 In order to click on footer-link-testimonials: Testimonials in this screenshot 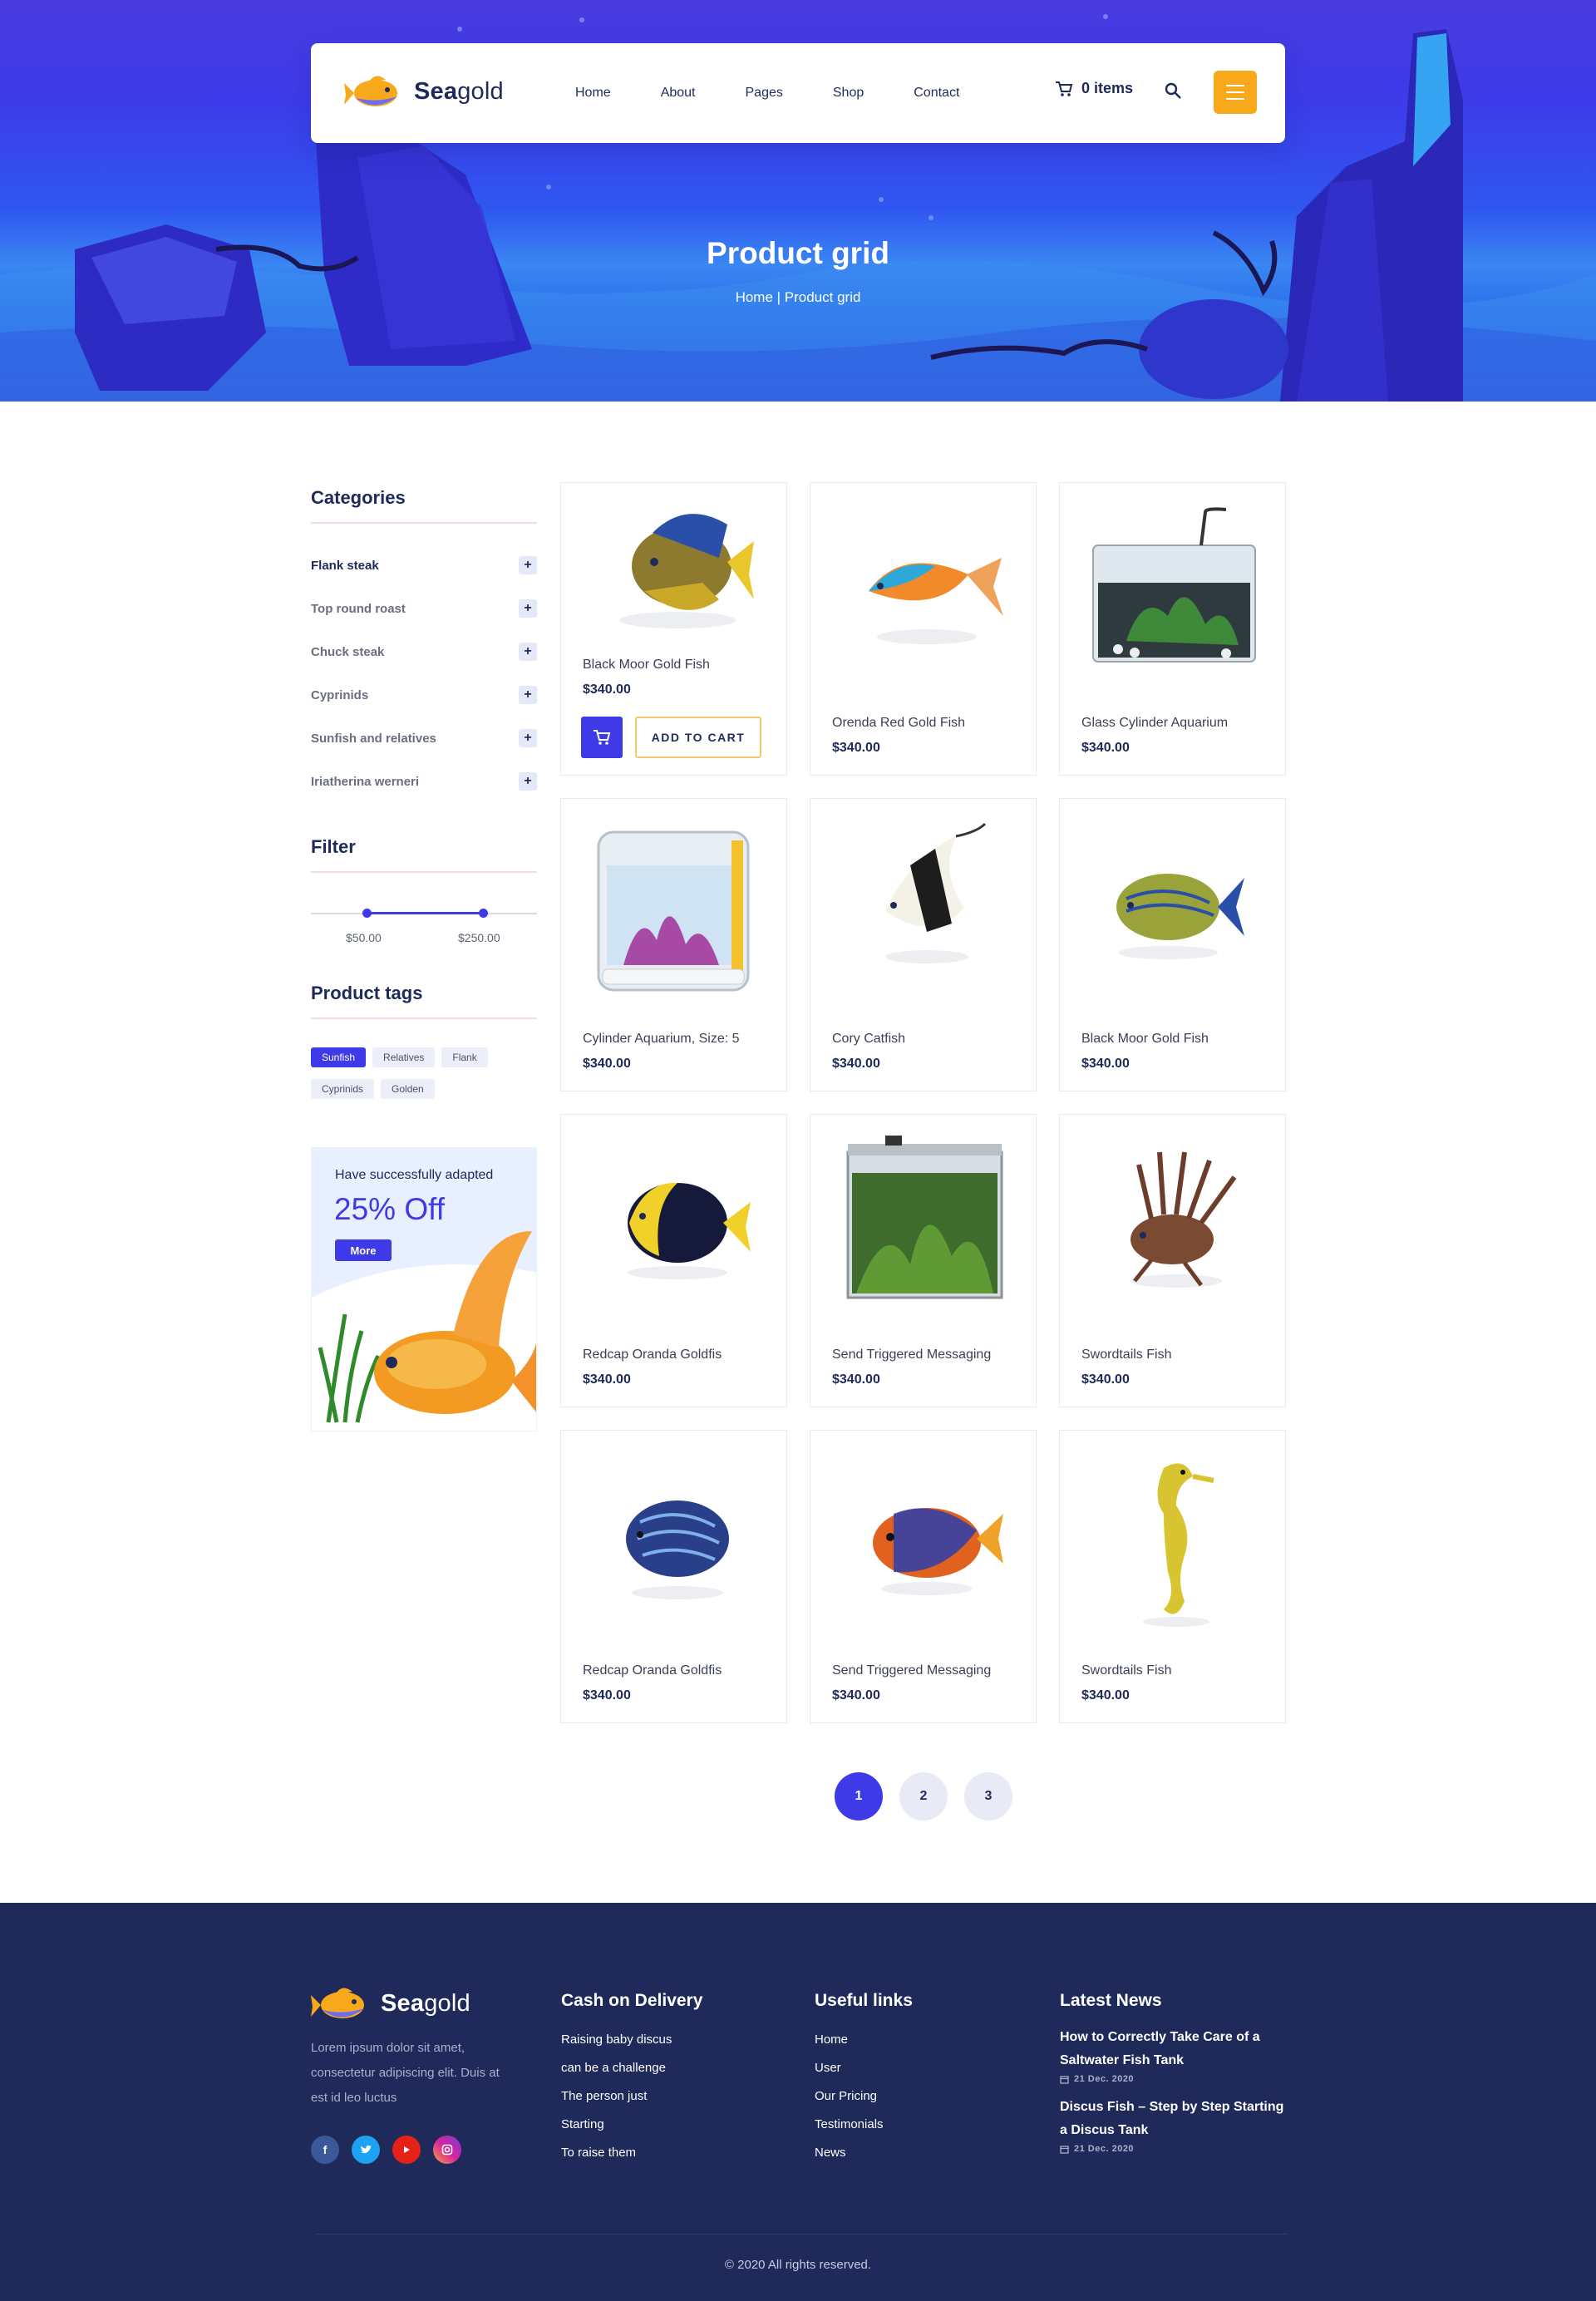, I will do `click(849, 2125)`.